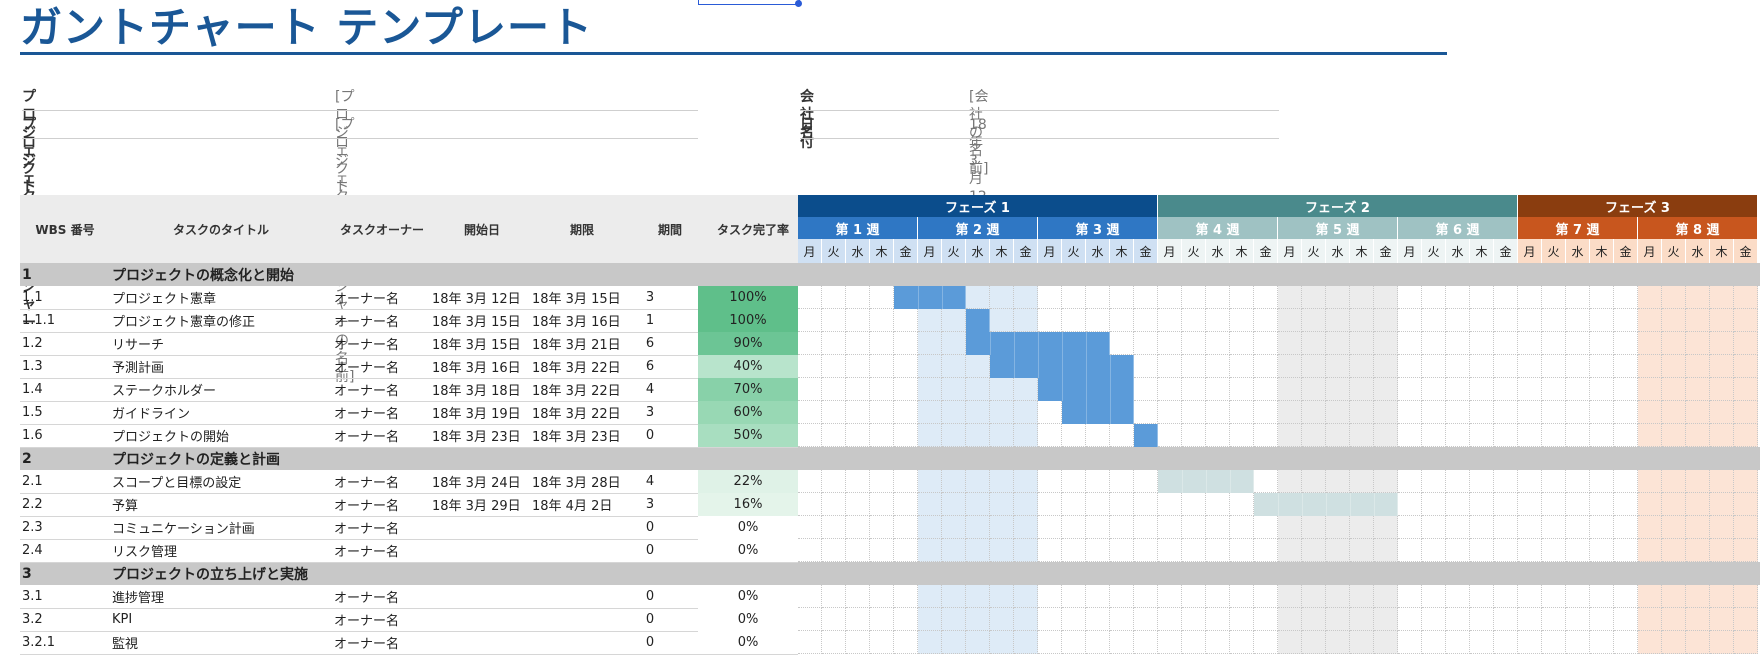 The height and width of the screenshot is (666, 1760). I want to click on task-wbs: 2.2, so click(62, 504).